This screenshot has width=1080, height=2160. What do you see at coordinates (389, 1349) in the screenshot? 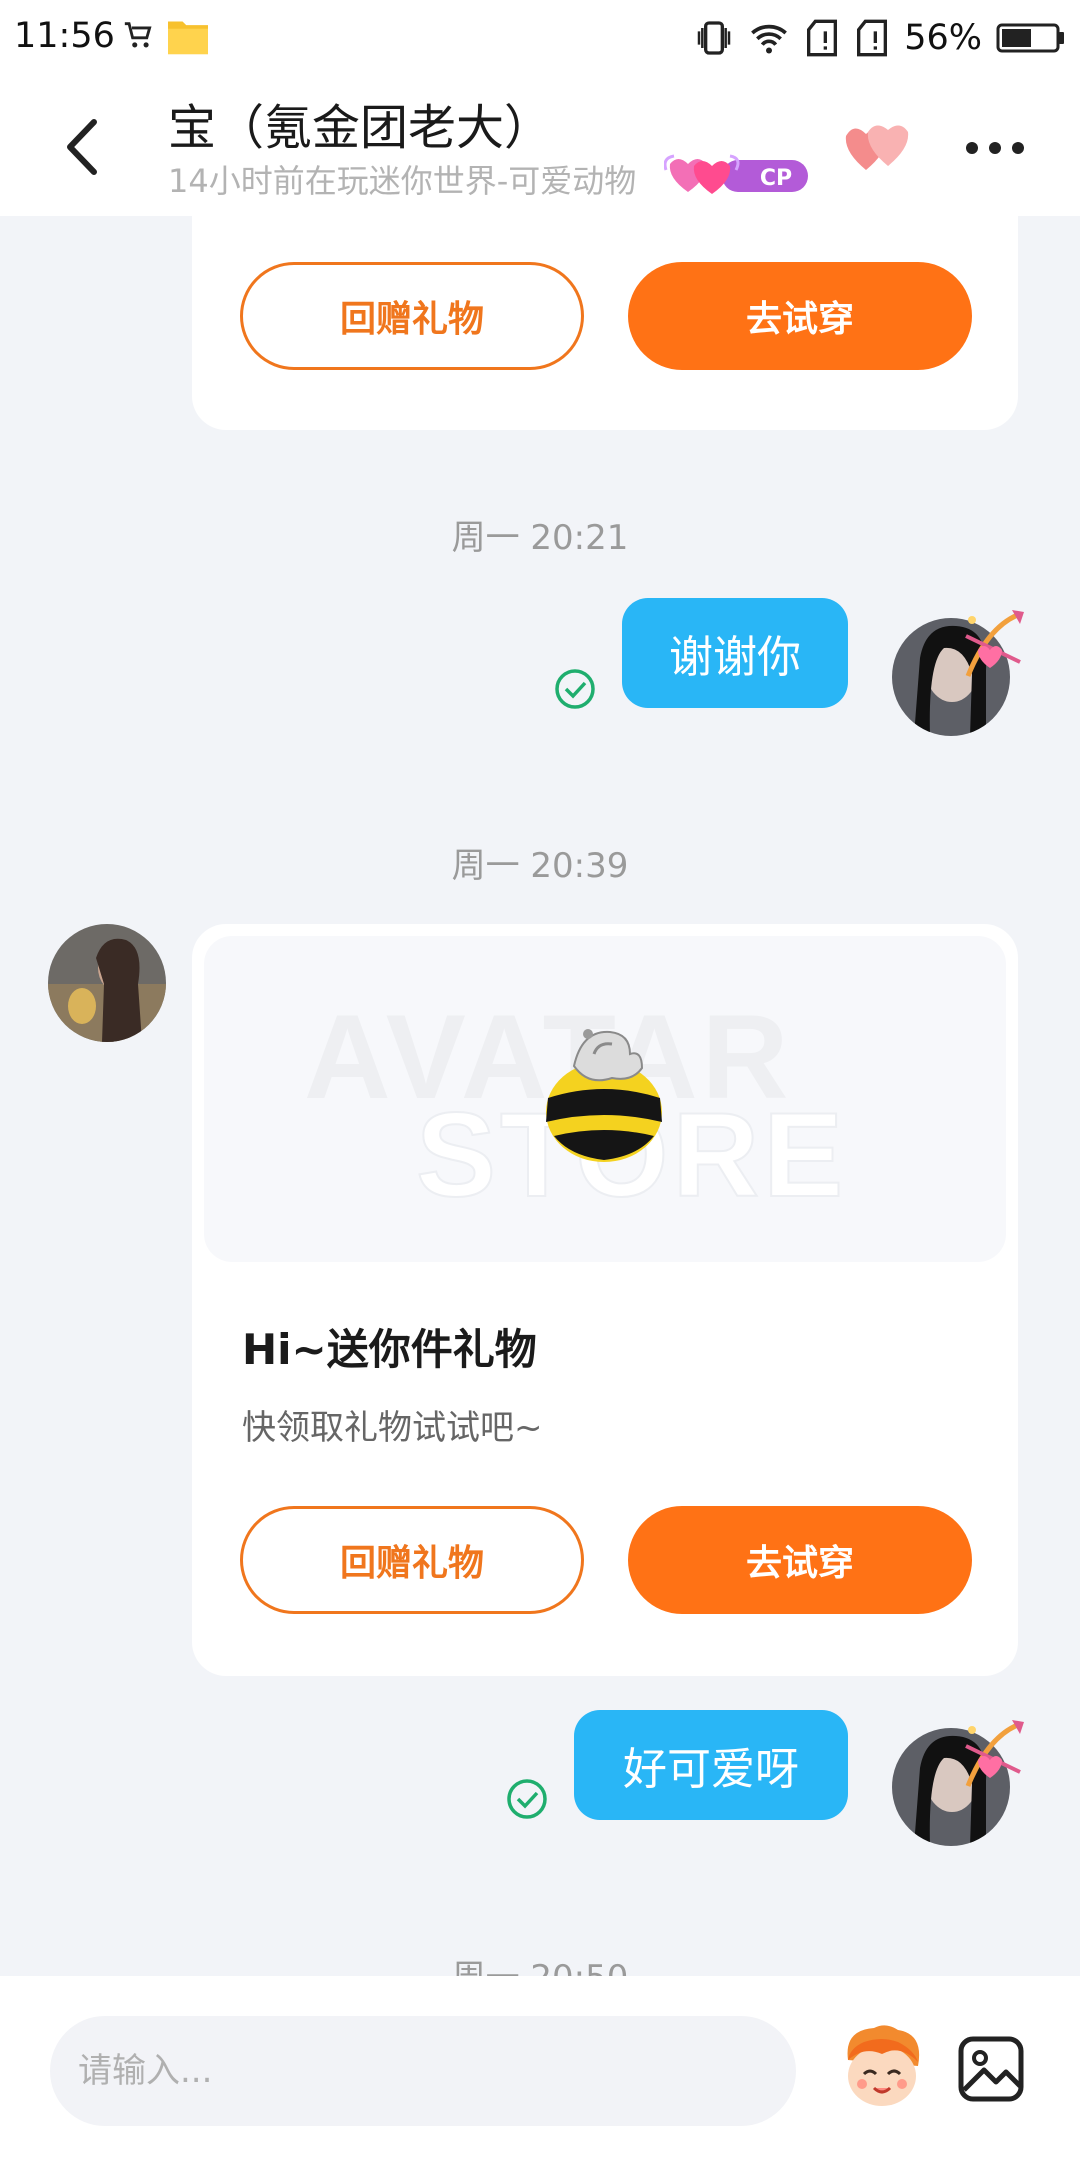
I see `gift-card-title: Hi~送你件礼物` at bounding box center [389, 1349].